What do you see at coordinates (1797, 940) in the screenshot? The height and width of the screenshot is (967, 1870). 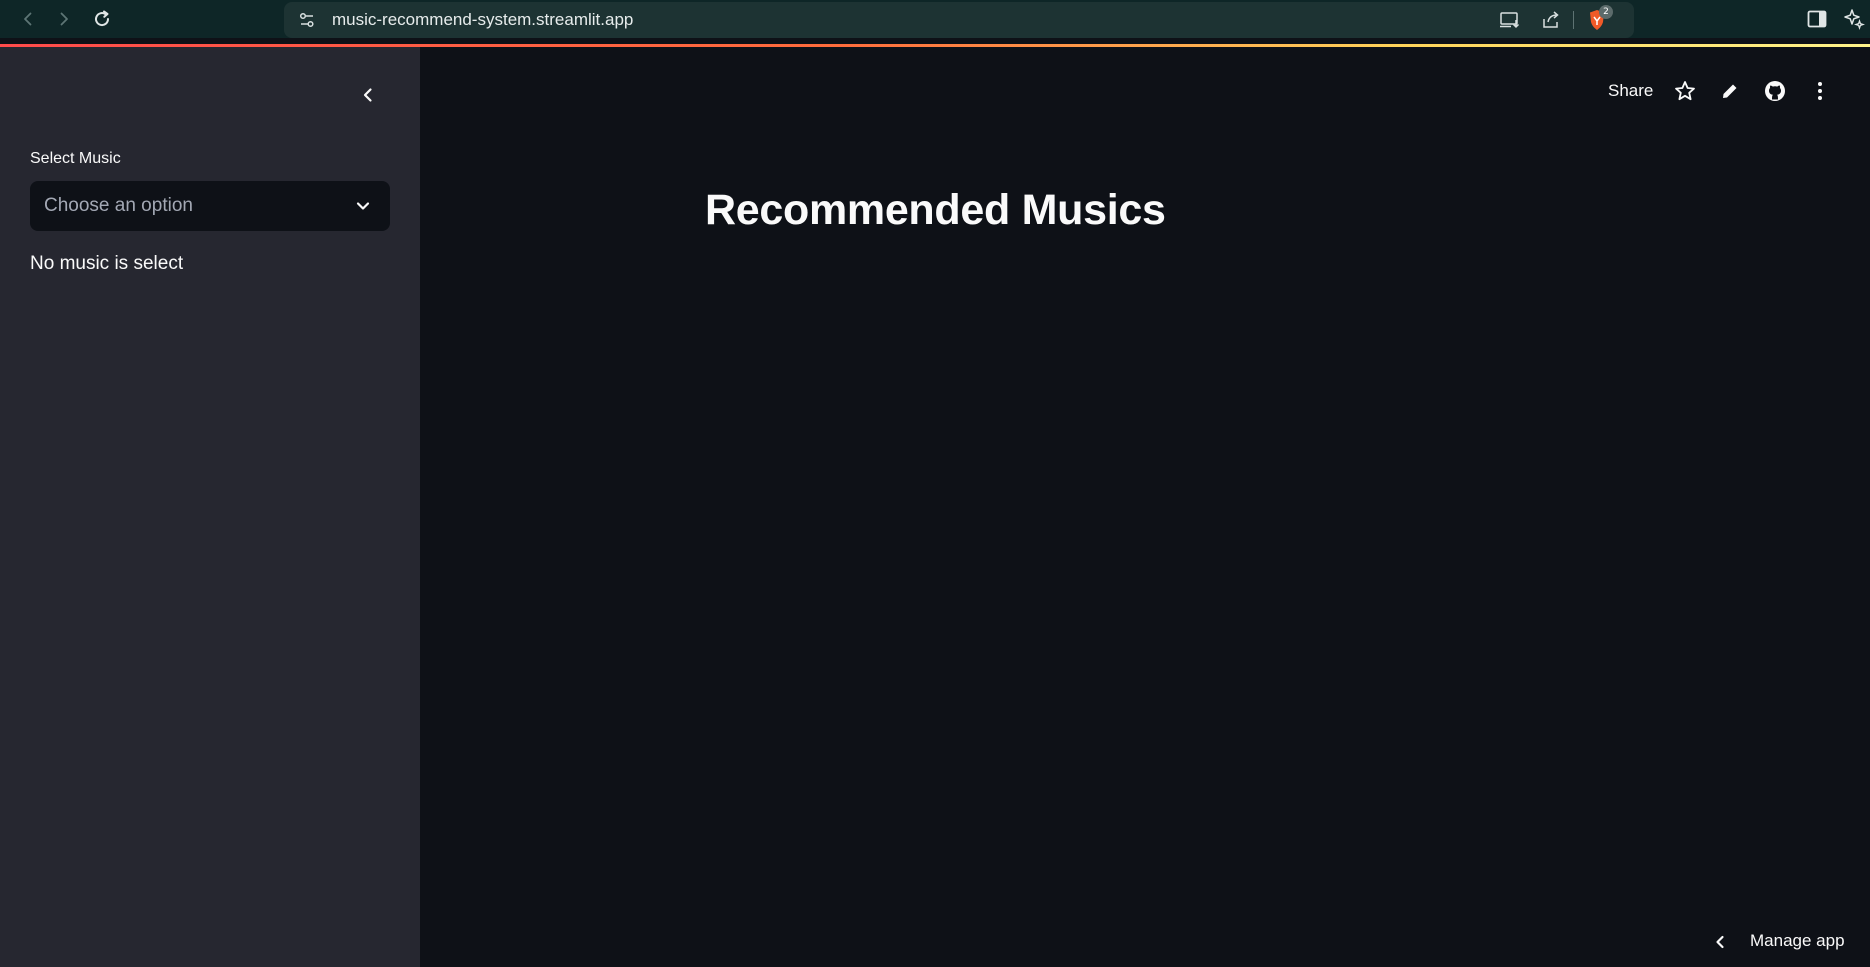 I see `manage-app-label: Manage app` at bounding box center [1797, 940].